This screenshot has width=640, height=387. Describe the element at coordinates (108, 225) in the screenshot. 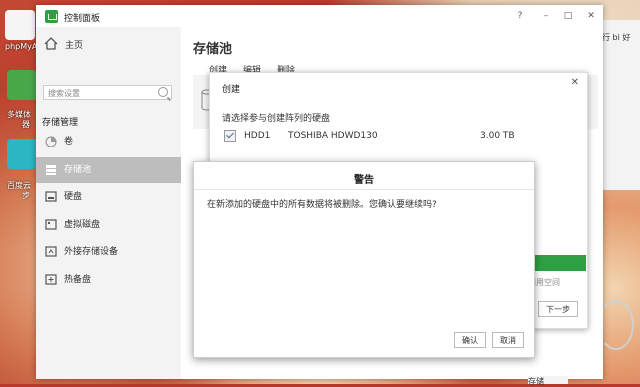

I see `sidebar-item-virtual-disk: 虚拟磁盘` at that location.